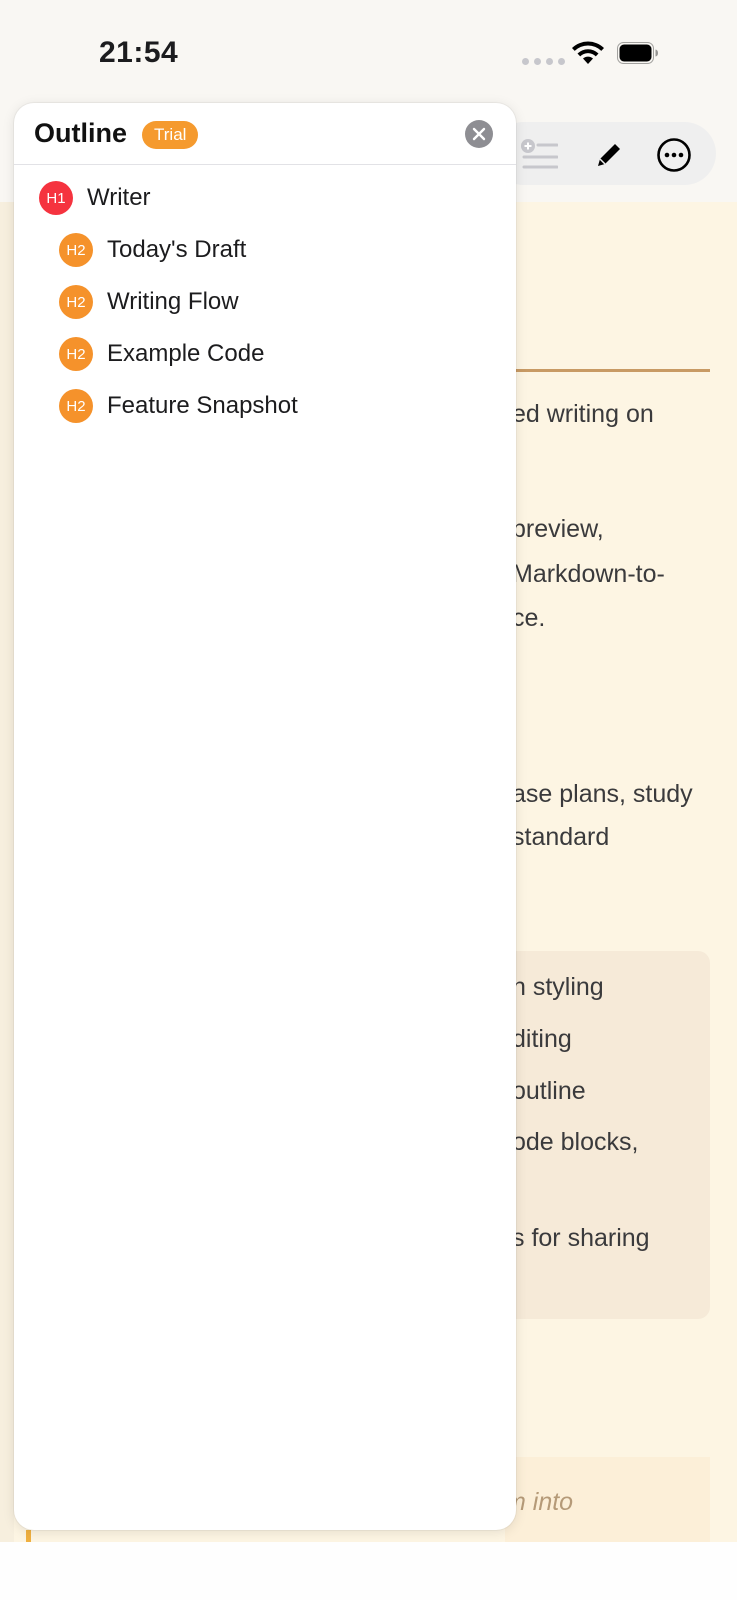 Image resolution: width=737 pixels, height=1600 pixels. What do you see at coordinates (543, 61) in the screenshot?
I see `cellular-icon` at bounding box center [543, 61].